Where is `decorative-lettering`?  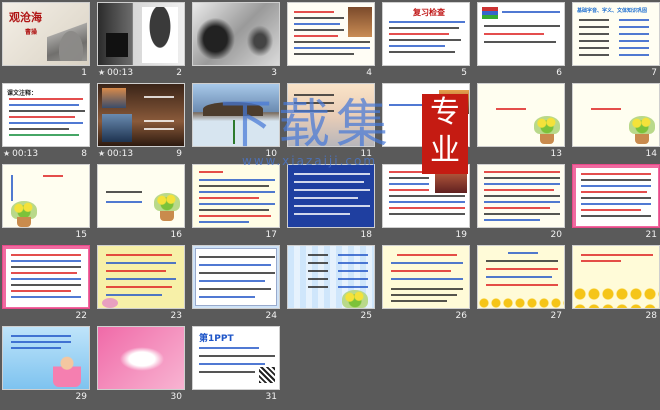
decorative-lettering is located at coordinates (142, 359).